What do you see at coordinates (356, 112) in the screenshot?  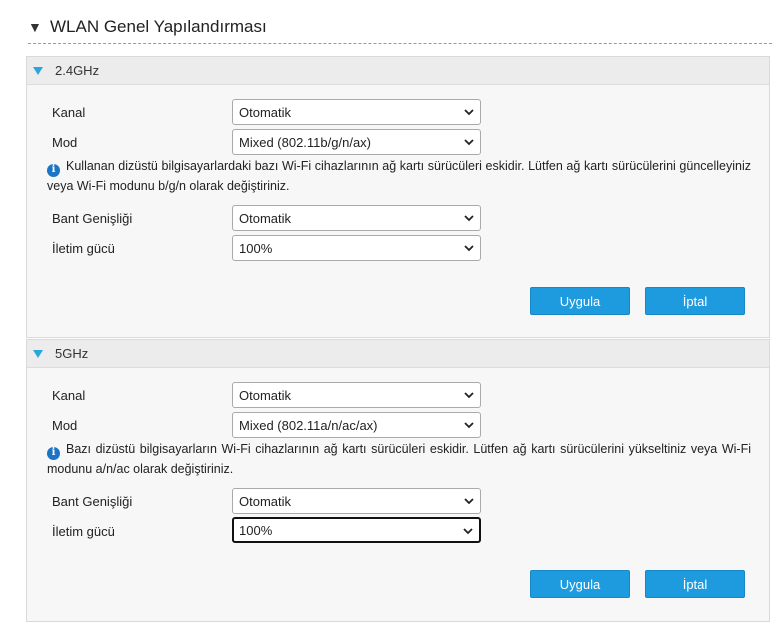 I see `channel-select-24: Otomatik` at bounding box center [356, 112].